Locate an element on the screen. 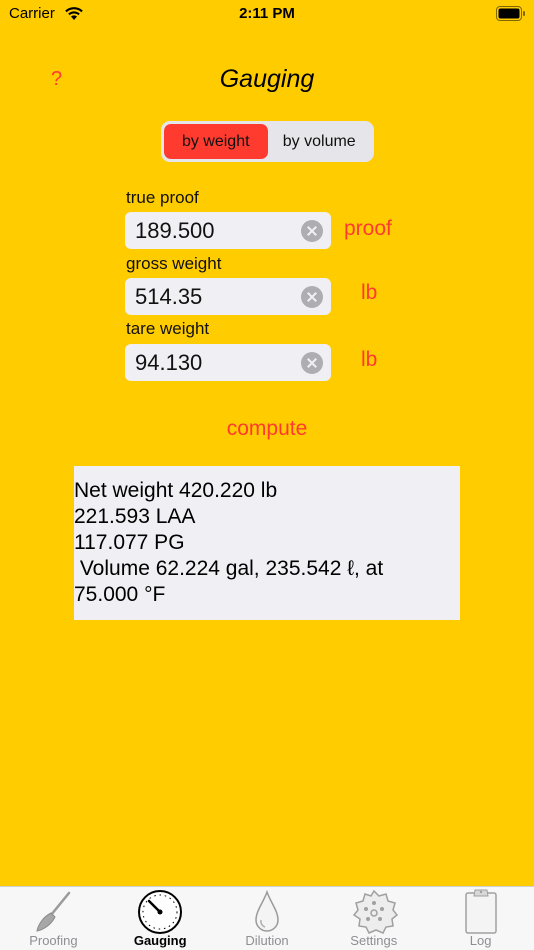 This screenshot has height=950, width=534. segment-by-weight: by weight is located at coordinates (216, 141).